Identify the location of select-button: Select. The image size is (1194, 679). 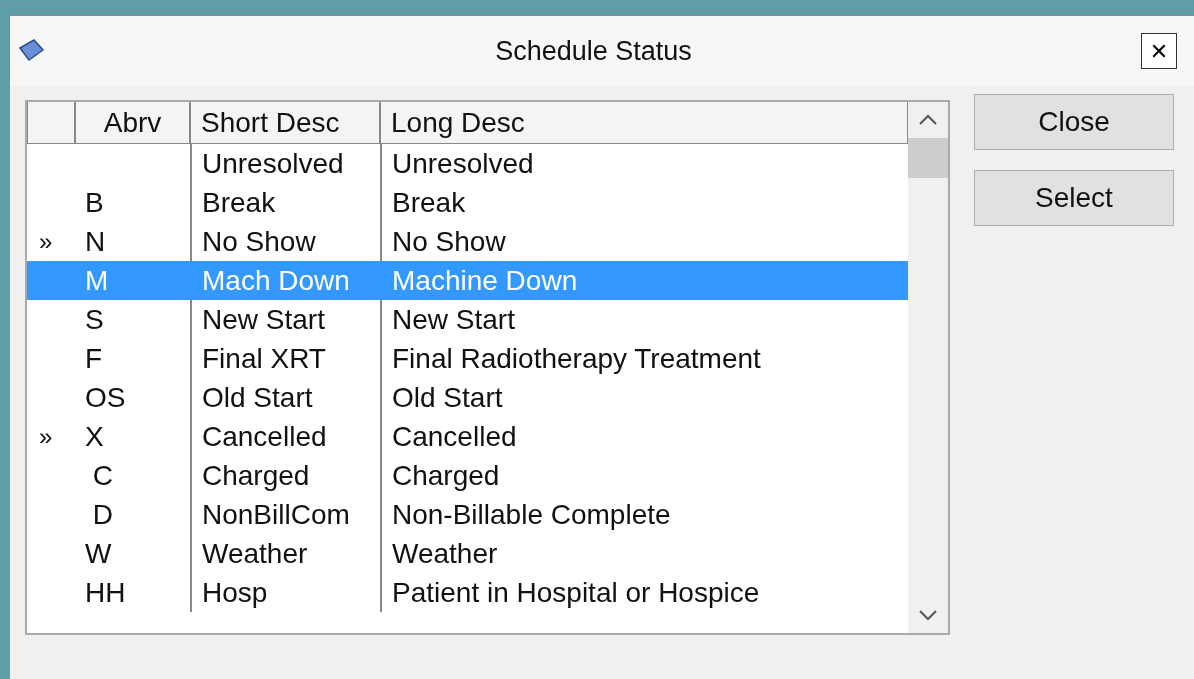
(1074, 198).